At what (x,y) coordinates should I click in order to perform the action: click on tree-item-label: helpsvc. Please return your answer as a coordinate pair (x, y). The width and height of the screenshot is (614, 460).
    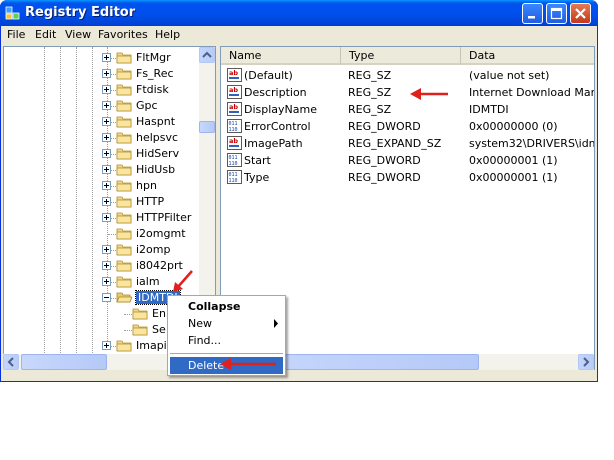
    Looking at the image, I should click on (157, 137).